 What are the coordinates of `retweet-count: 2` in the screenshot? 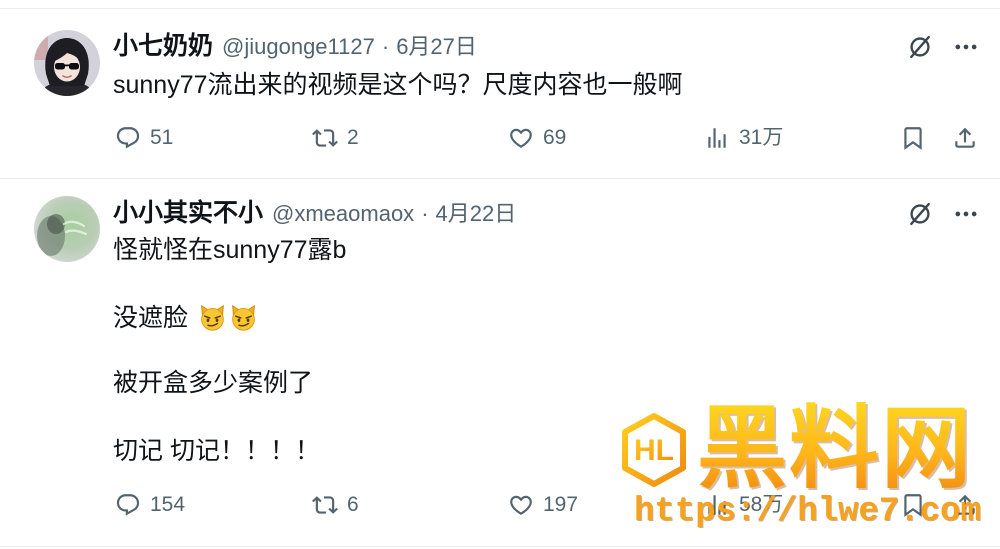 It's located at (353, 137).